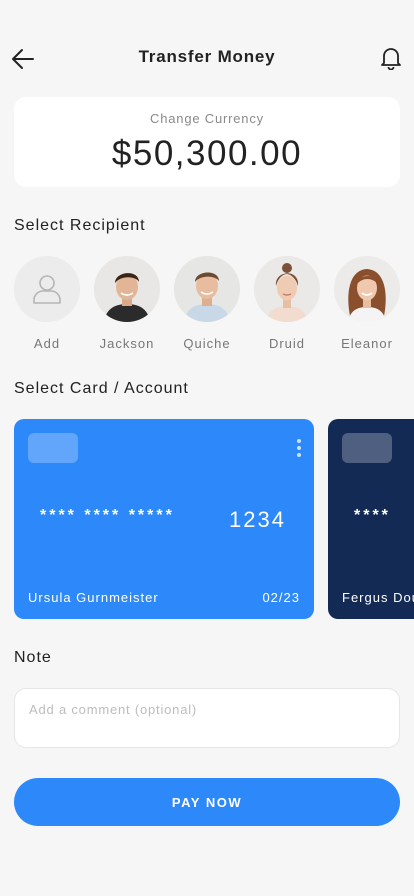  I want to click on select-card-heading: Select Card / Account, so click(101, 388).